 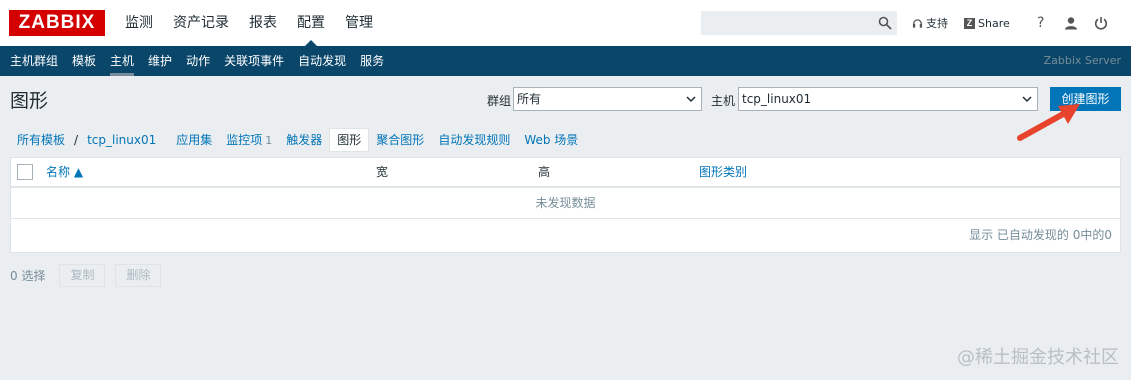 I want to click on column-graph-type: 图形类别, so click(x=723, y=172).